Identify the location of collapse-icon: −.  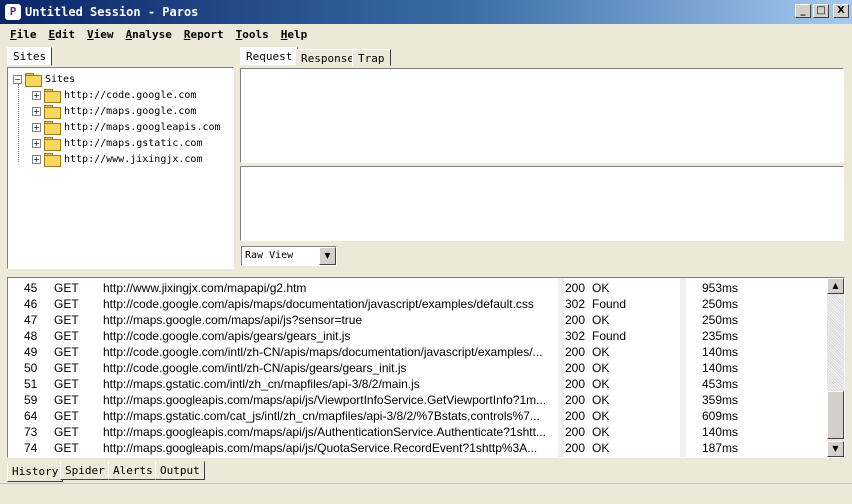
(17, 79).